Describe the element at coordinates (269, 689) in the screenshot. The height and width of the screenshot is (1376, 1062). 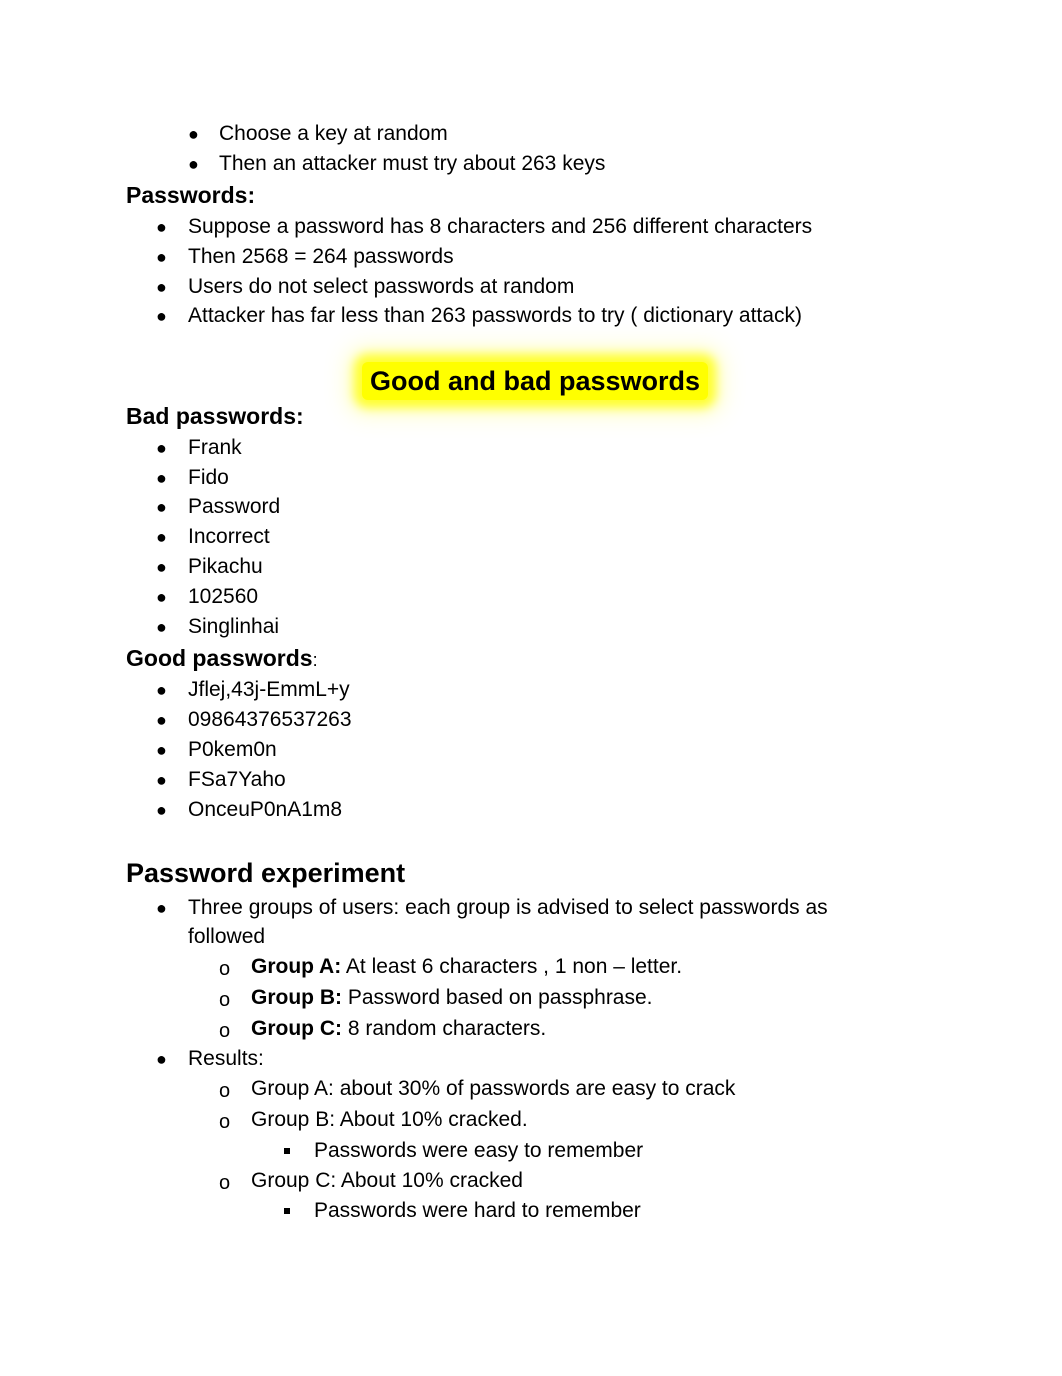
I see `list-item: Jflej,43j-EmmL+y` at that location.